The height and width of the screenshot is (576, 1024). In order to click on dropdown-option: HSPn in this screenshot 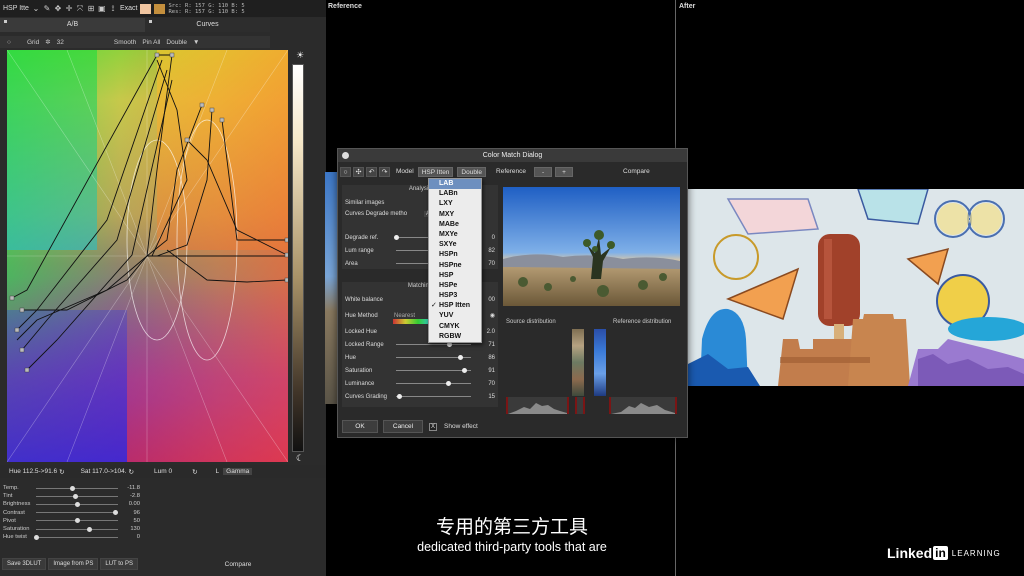, I will do `click(455, 255)`.